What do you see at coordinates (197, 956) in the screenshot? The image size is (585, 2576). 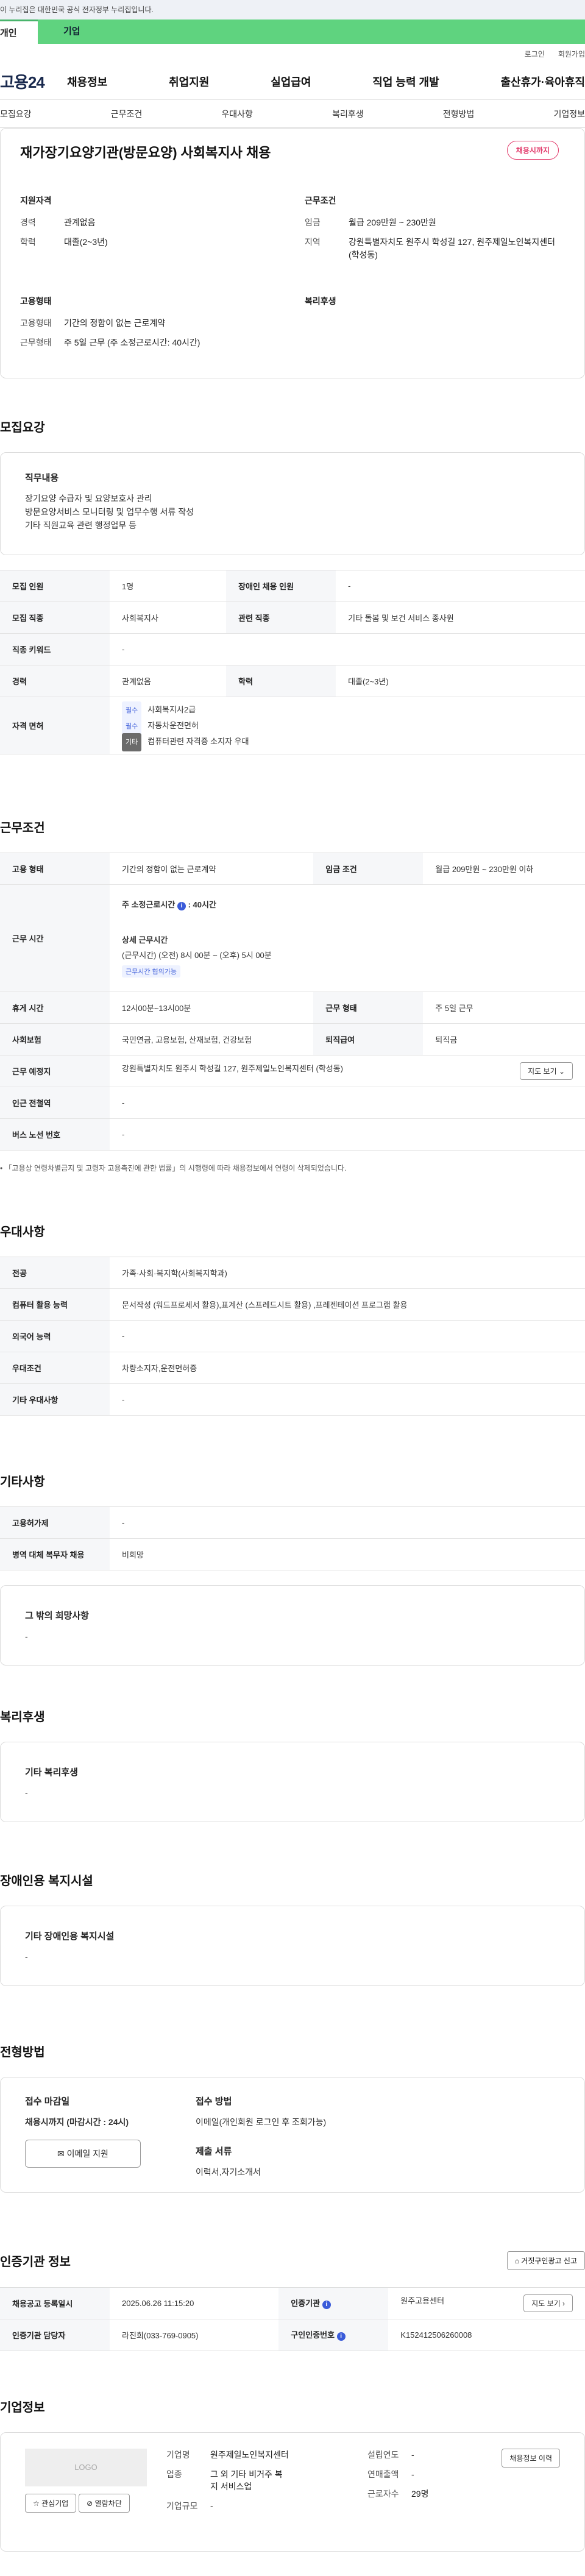 I see `time-detail: (근무시간) (오전) 8시 00분 ~ (오후) 5시 00분` at bounding box center [197, 956].